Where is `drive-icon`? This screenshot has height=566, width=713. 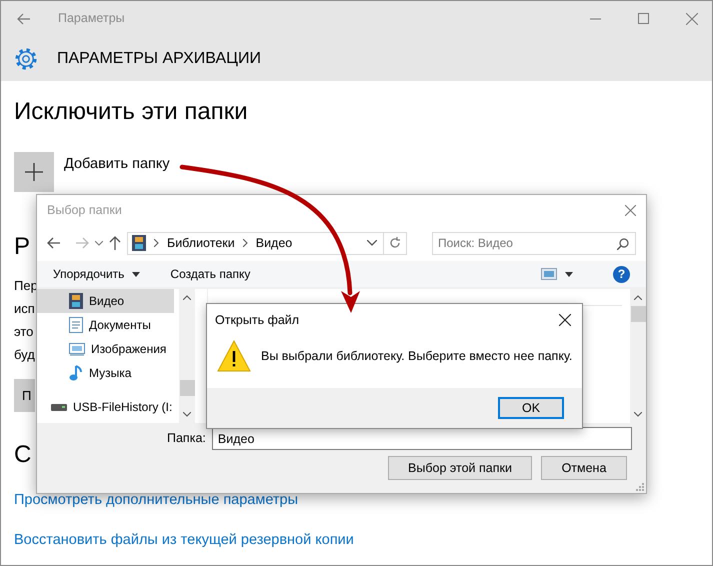 drive-icon is located at coordinates (59, 407).